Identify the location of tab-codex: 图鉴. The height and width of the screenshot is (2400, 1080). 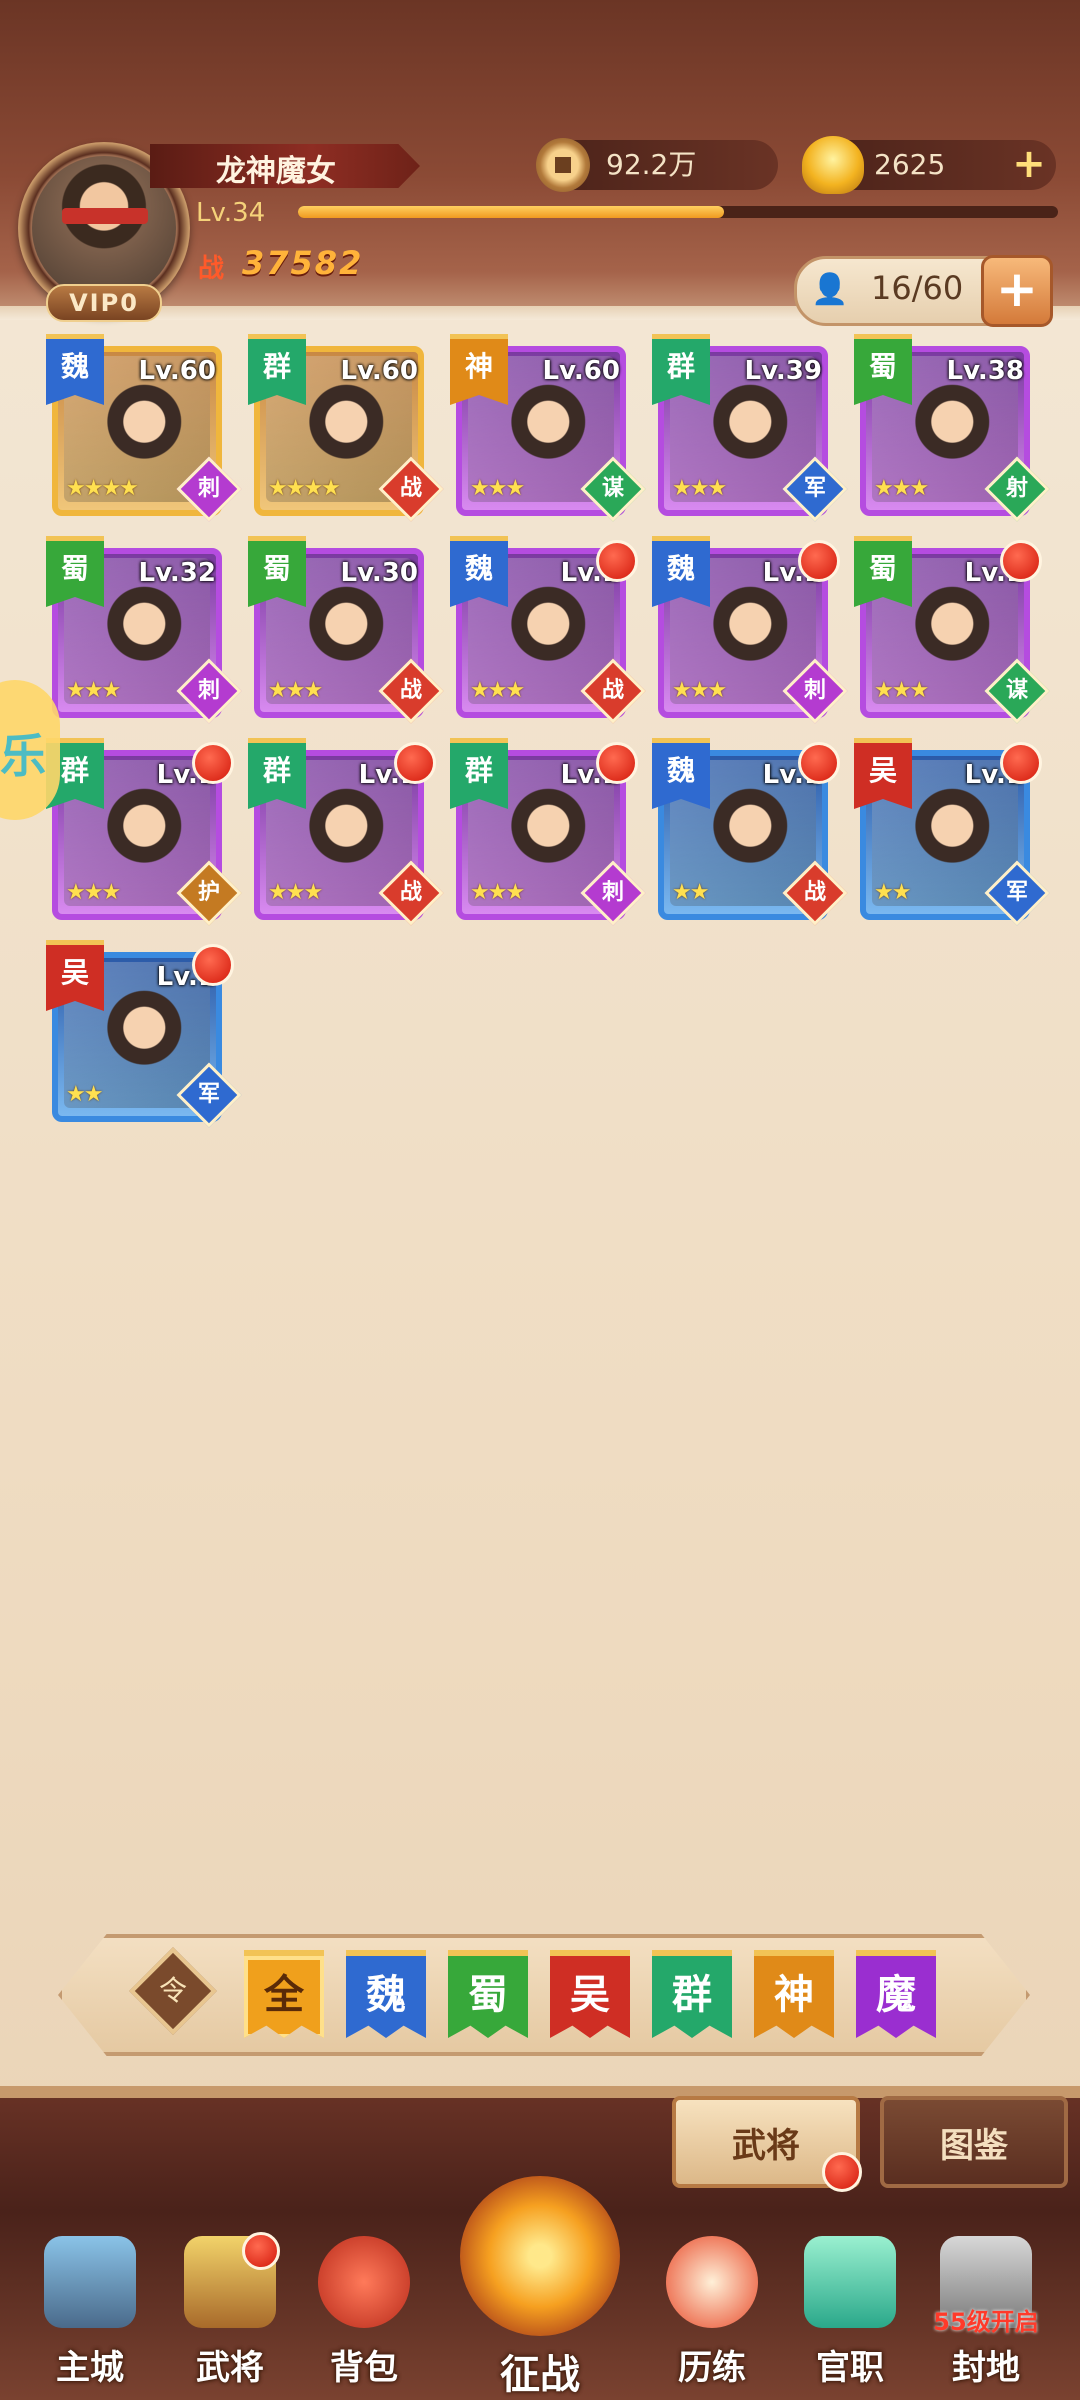
(974, 2142).